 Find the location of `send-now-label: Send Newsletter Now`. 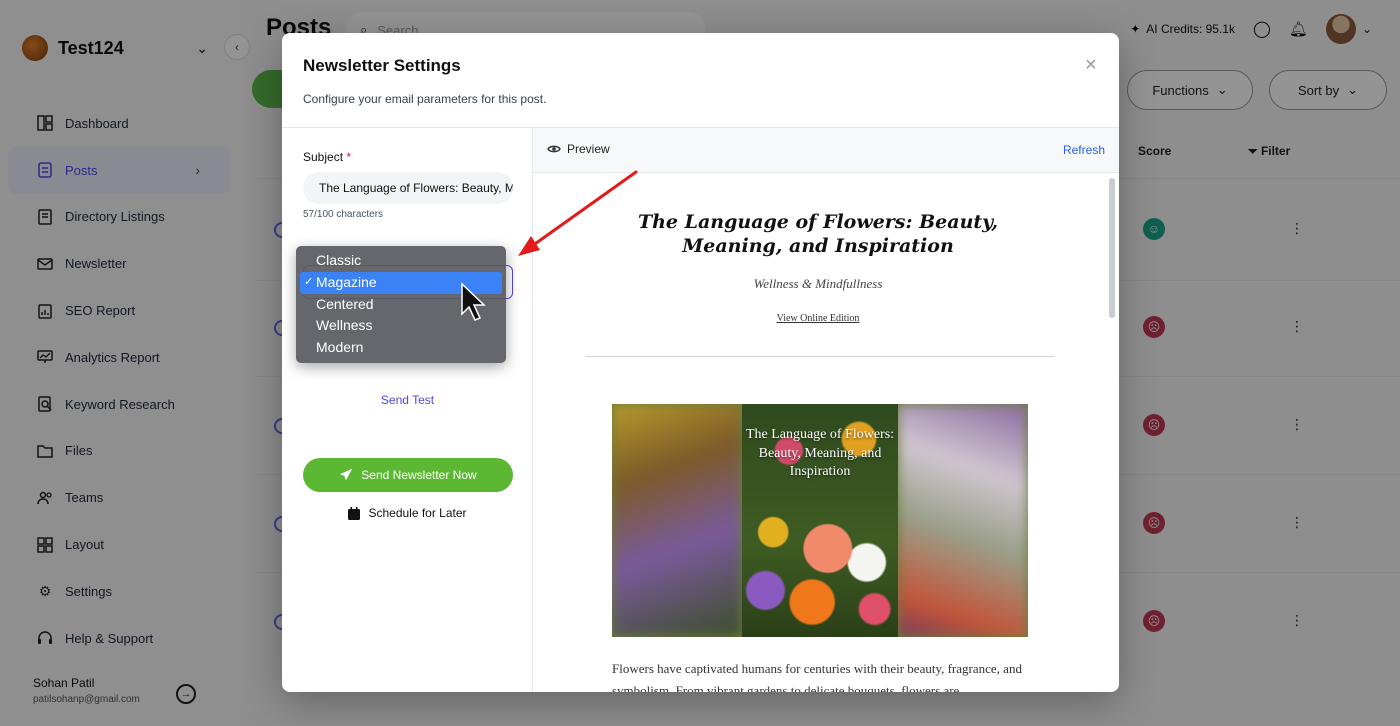

send-now-label: Send Newsletter Now is located at coordinates (419, 475).